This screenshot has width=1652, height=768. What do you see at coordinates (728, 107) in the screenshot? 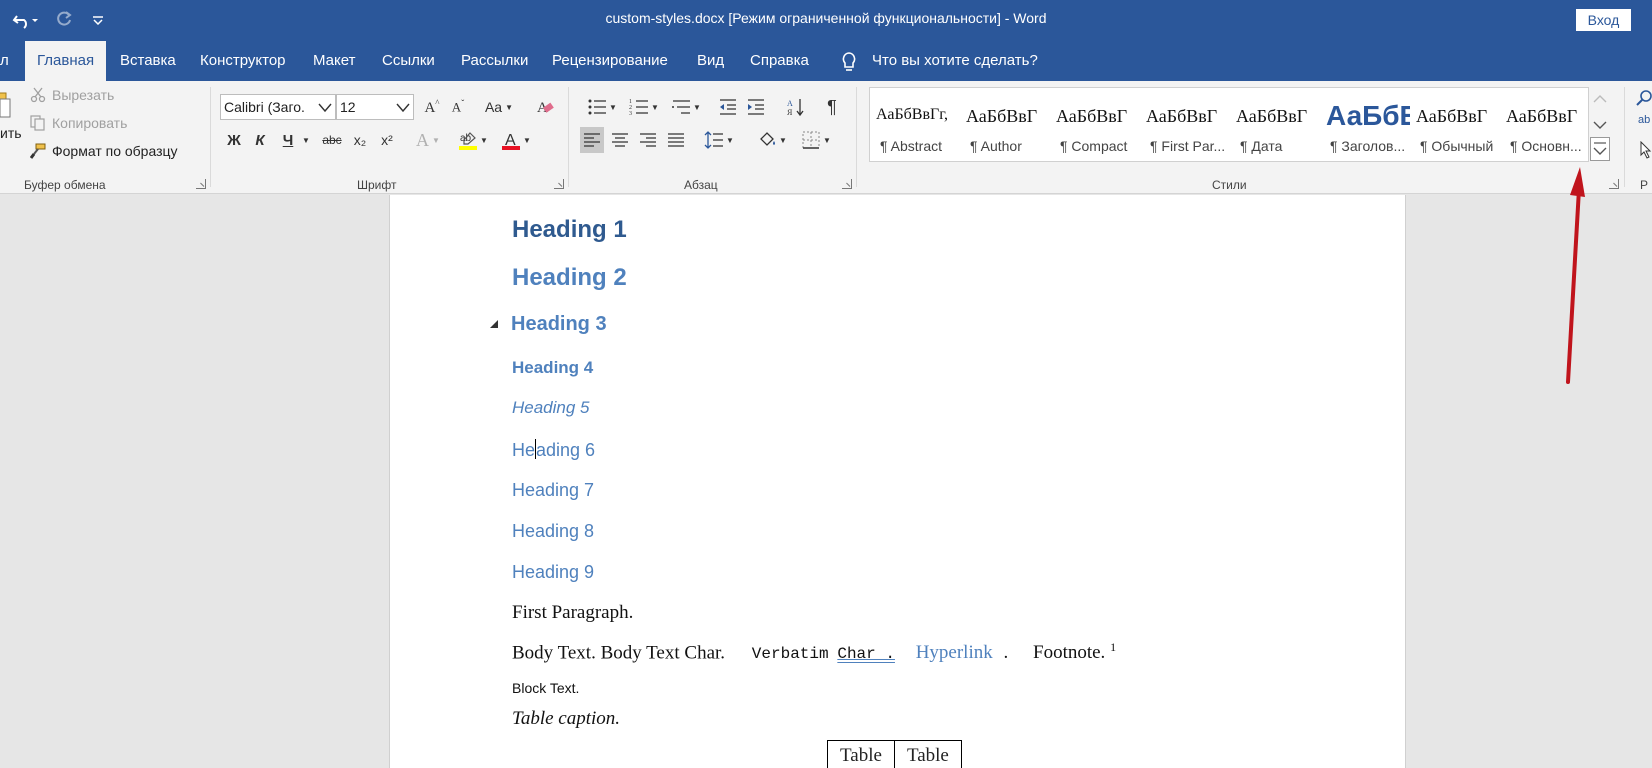
I see `decrease-indent-button` at bounding box center [728, 107].